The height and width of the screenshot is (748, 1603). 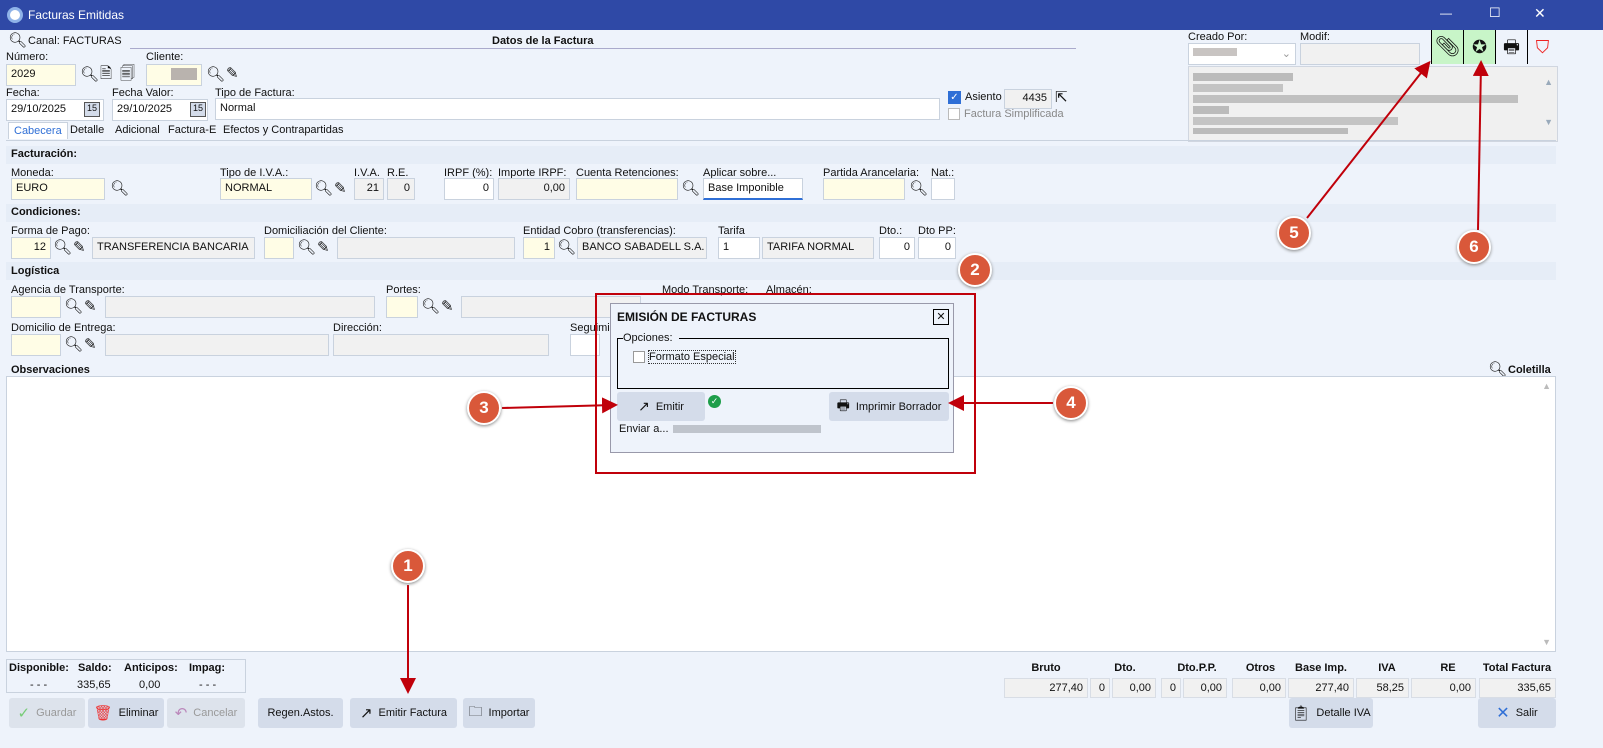 I want to click on annotation-1: 1, so click(x=408, y=566).